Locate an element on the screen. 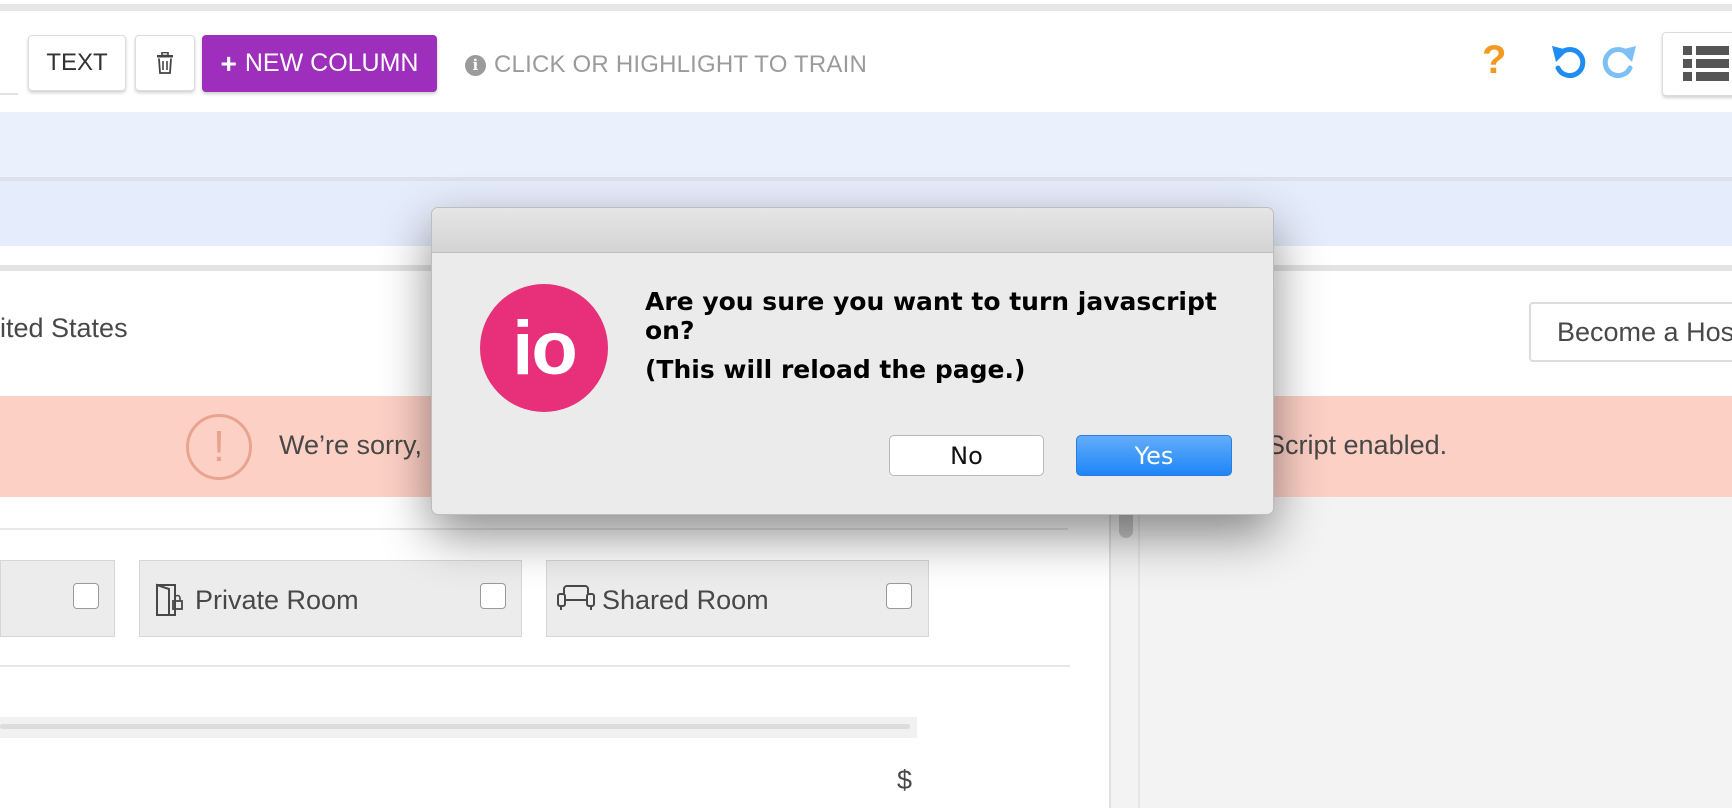 This screenshot has height=808, width=1732. trash-icon is located at coordinates (165, 63).